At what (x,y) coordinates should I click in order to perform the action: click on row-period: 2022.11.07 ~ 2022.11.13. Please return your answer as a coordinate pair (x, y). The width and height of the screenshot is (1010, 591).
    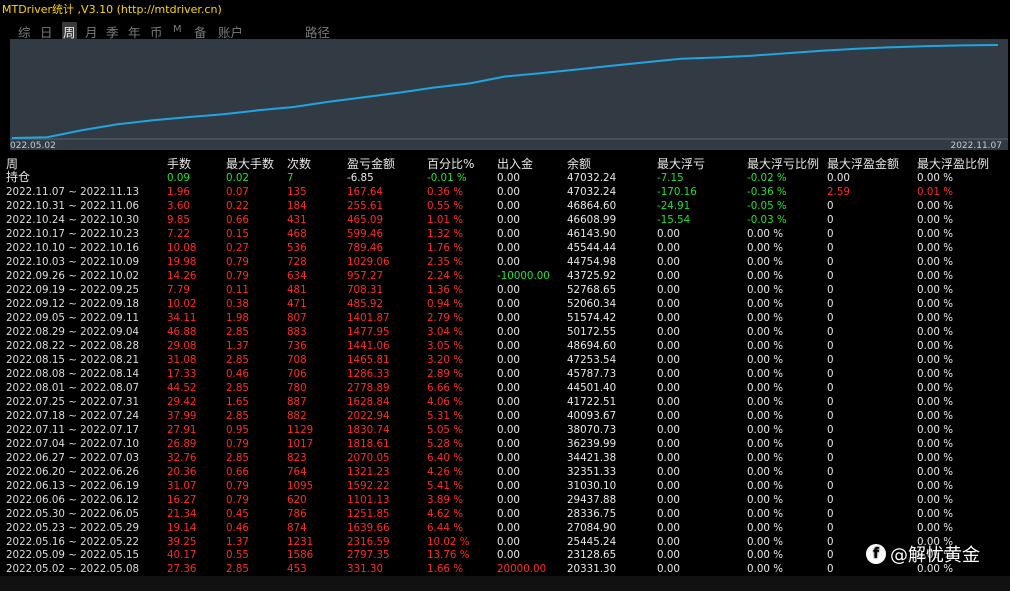
    Looking at the image, I should click on (73, 192).